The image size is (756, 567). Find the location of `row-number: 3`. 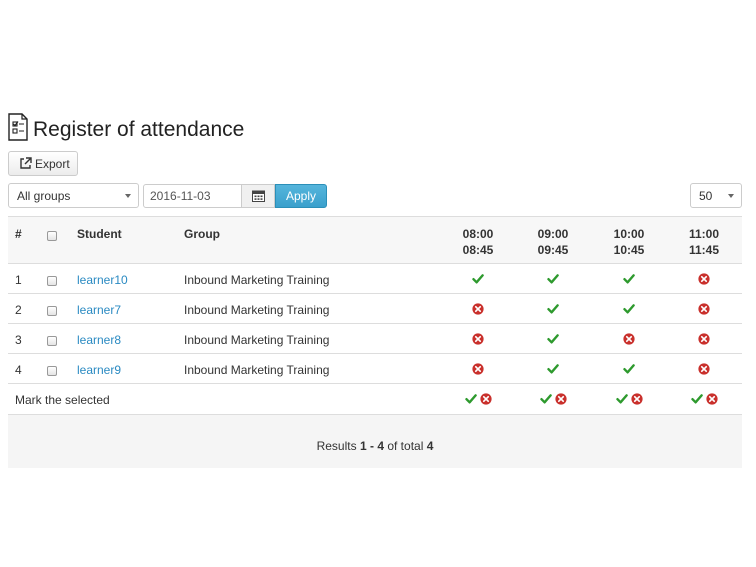

row-number: 3 is located at coordinates (18, 340).